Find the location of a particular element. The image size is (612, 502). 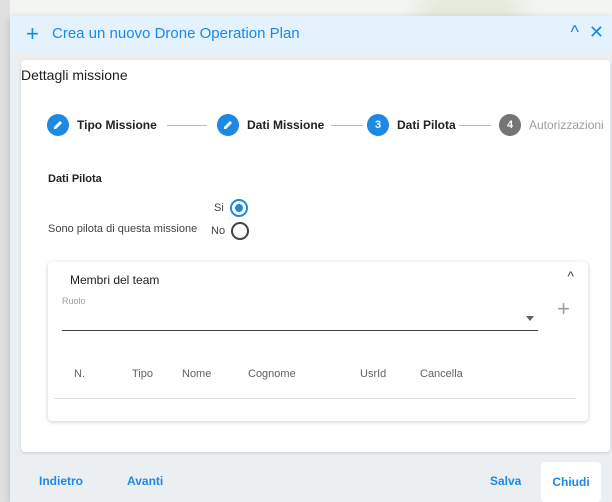

radio-option-no: No is located at coordinates (230, 231).